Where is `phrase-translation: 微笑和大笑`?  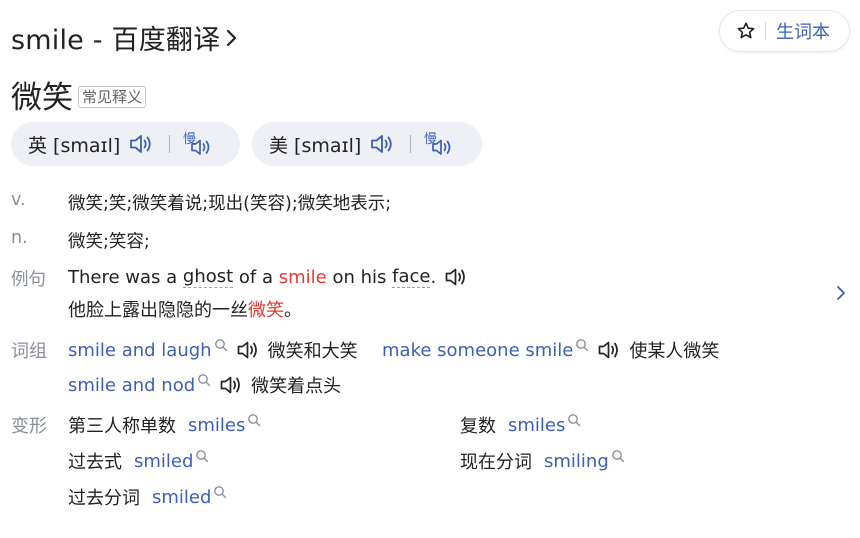 phrase-translation: 微笑和大笑 is located at coordinates (312, 351).